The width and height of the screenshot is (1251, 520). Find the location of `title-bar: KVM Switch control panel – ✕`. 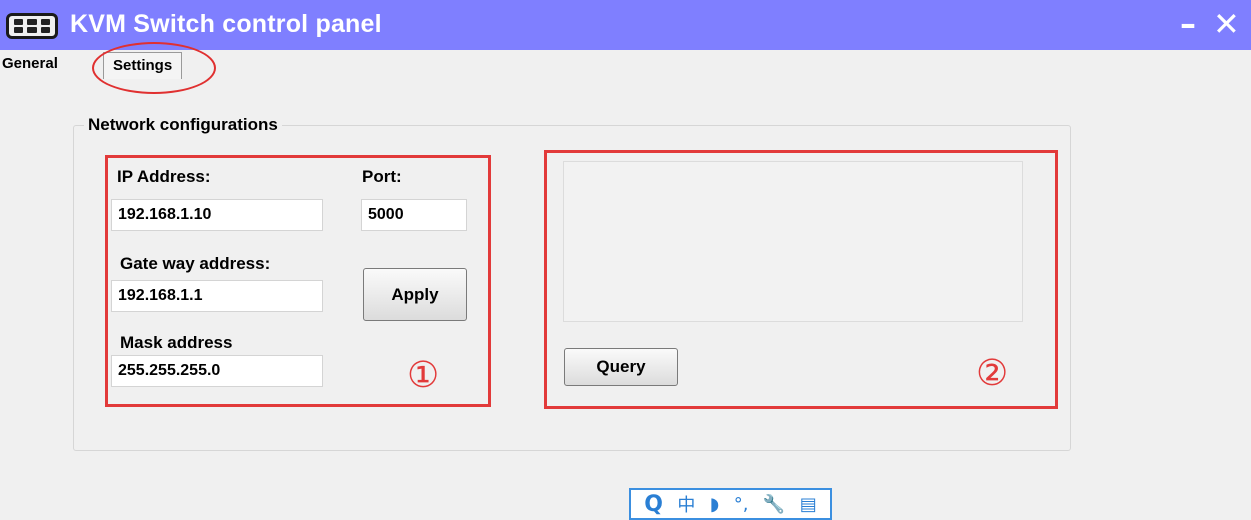

title-bar: KVM Switch control panel – ✕ is located at coordinates (625, 25).